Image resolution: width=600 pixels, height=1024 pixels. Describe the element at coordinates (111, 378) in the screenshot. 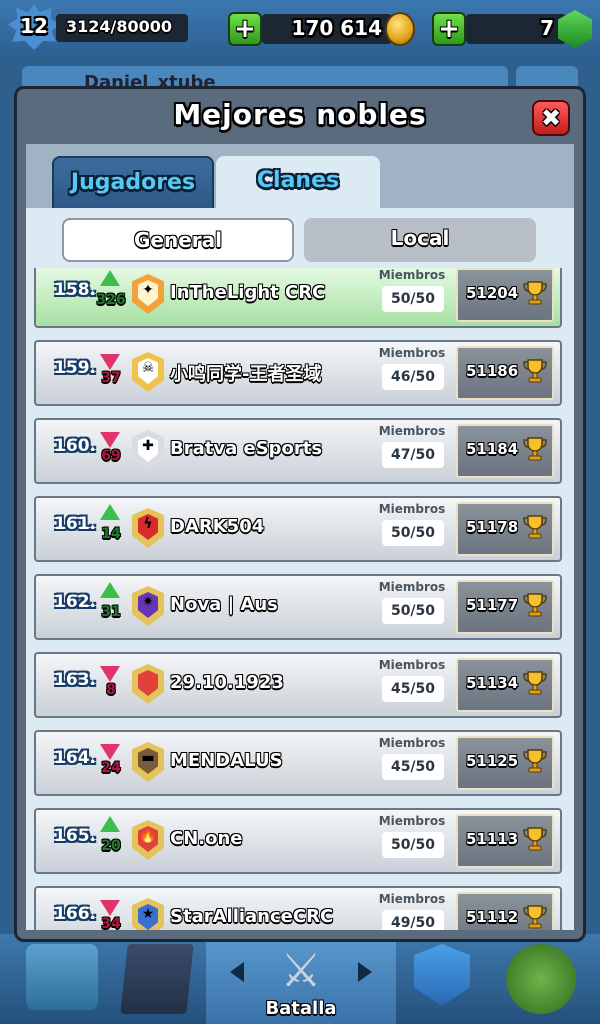

I see `rank-change: 37` at that location.